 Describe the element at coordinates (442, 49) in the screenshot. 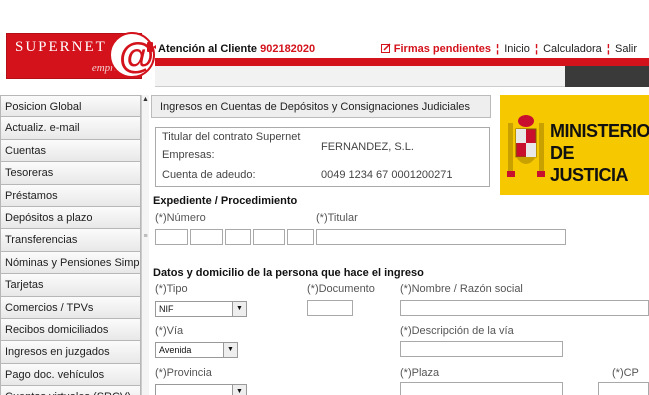

I see `pending-signatures-link: Firmas pendientes` at that location.